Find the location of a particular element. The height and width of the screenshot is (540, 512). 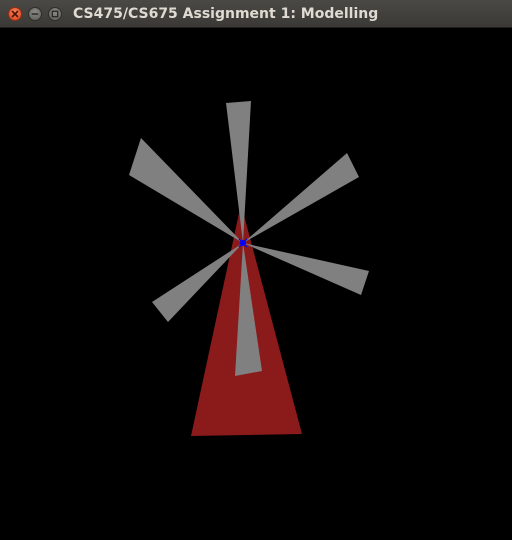

window-titlebar: CS475/CS675 Assignment 1: Modelling is located at coordinates (256, 14).